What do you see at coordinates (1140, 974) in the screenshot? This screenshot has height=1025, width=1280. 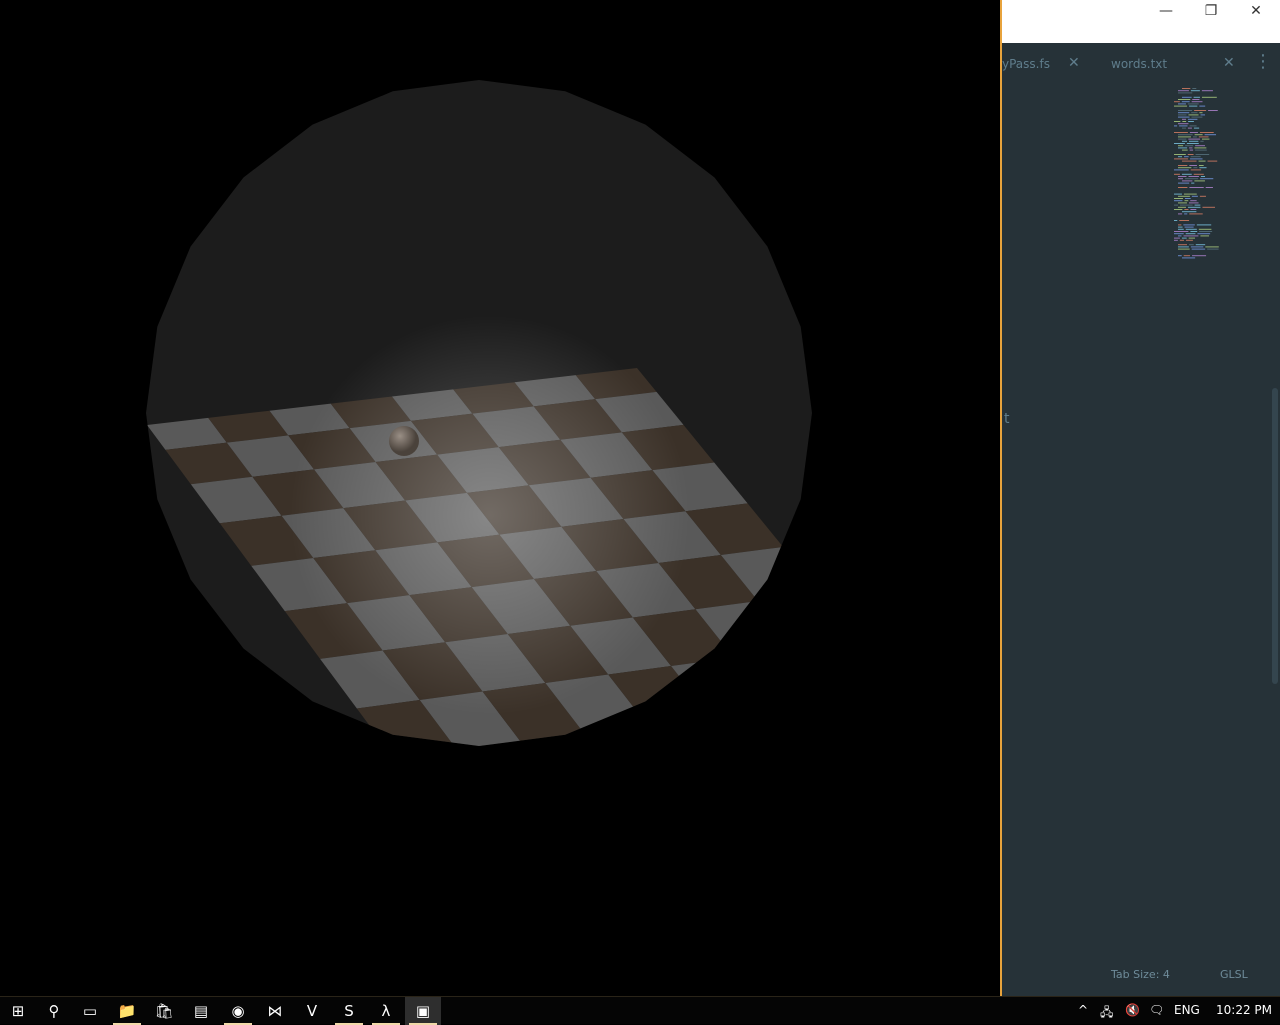 I see `tab-size-indicator: Tab Size: 4` at bounding box center [1140, 974].